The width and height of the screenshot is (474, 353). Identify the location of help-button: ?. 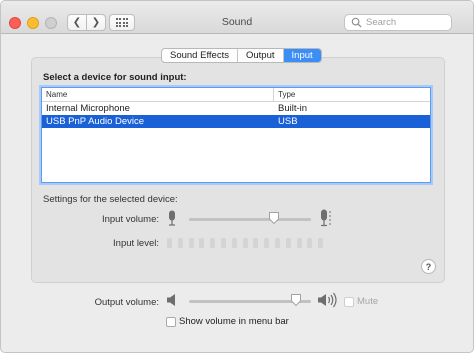
(428, 266).